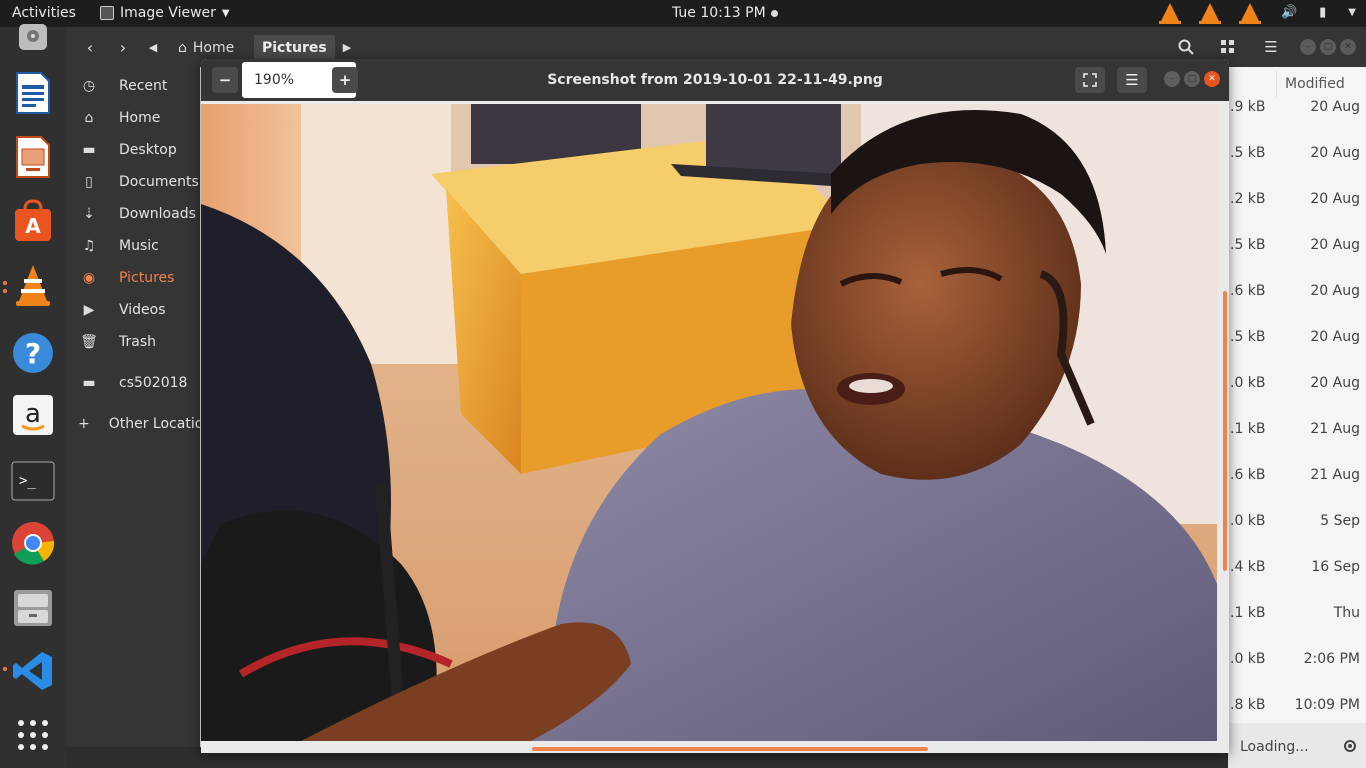 This screenshot has width=1366, height=768. I want to click on viewer-maximize-button: □, so click(1192, 79).